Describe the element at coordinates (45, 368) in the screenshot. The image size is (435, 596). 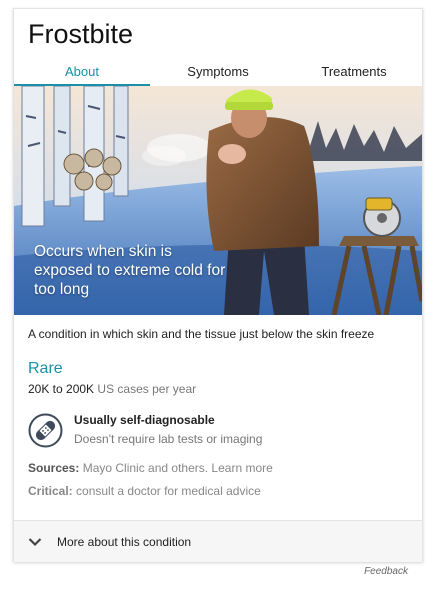
I see `rarity-label: Rare` at that location.